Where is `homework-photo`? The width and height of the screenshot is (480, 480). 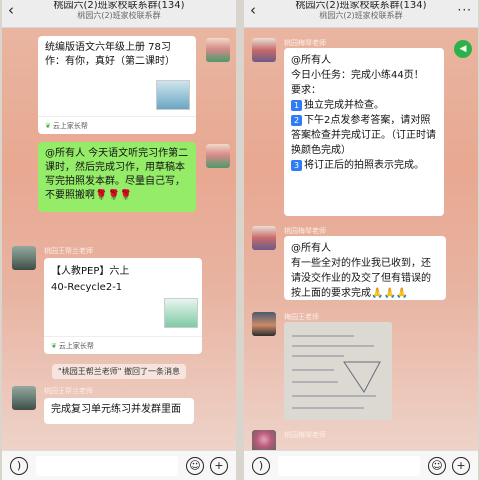
homework-photo is located at coordinates (338, 371).